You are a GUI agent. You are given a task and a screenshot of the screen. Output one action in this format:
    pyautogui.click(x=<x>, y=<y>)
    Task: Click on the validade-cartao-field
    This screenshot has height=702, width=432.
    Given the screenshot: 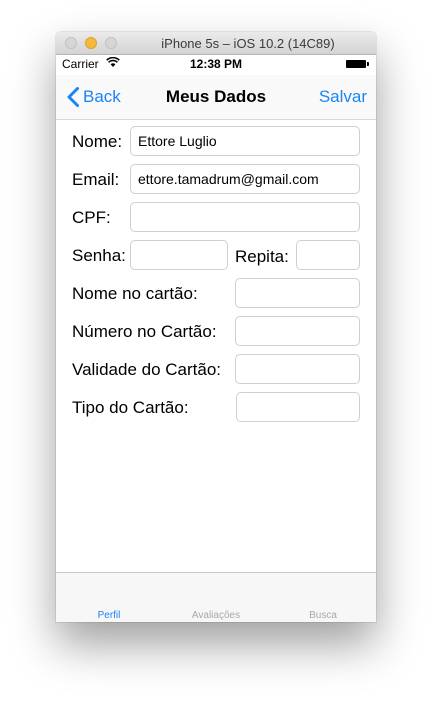 What is the action you would take?
    pyautogui.click(x=297, y=369)
    